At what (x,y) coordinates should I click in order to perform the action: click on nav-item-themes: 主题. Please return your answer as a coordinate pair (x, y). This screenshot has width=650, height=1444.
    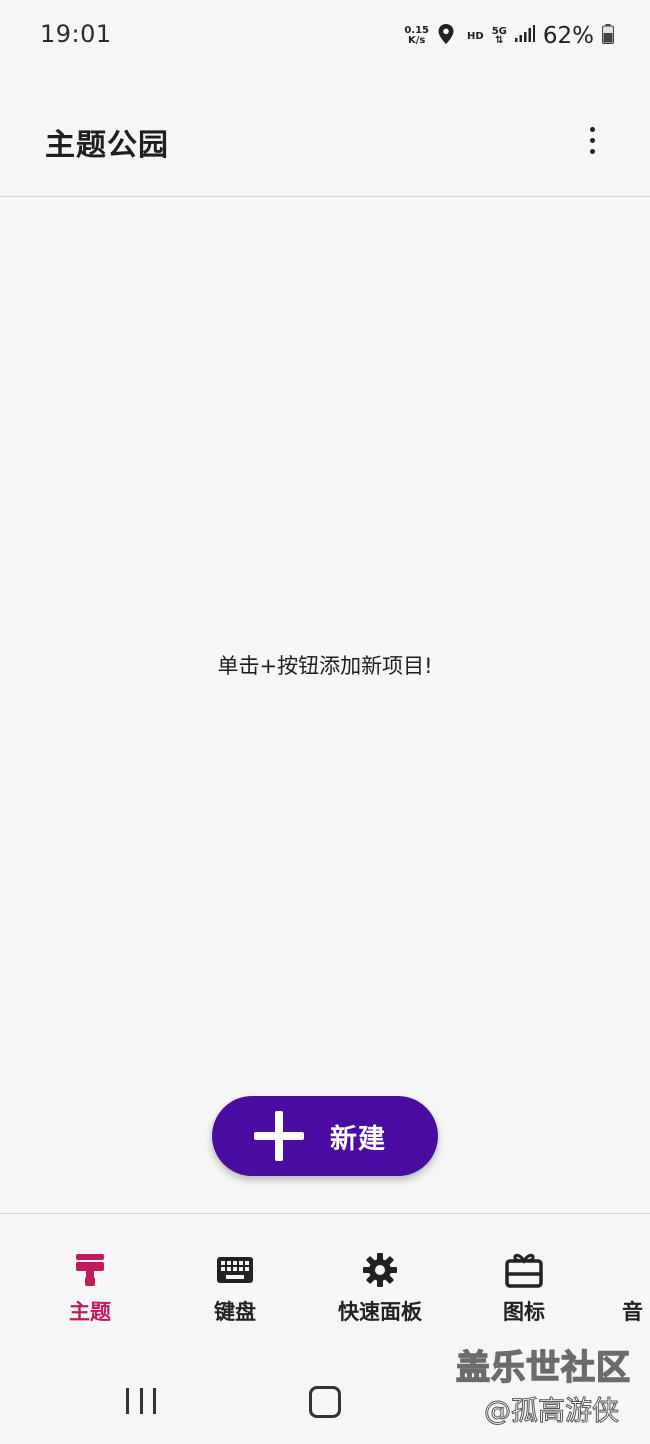
    Looking at the image, I should click on (90, 1288).